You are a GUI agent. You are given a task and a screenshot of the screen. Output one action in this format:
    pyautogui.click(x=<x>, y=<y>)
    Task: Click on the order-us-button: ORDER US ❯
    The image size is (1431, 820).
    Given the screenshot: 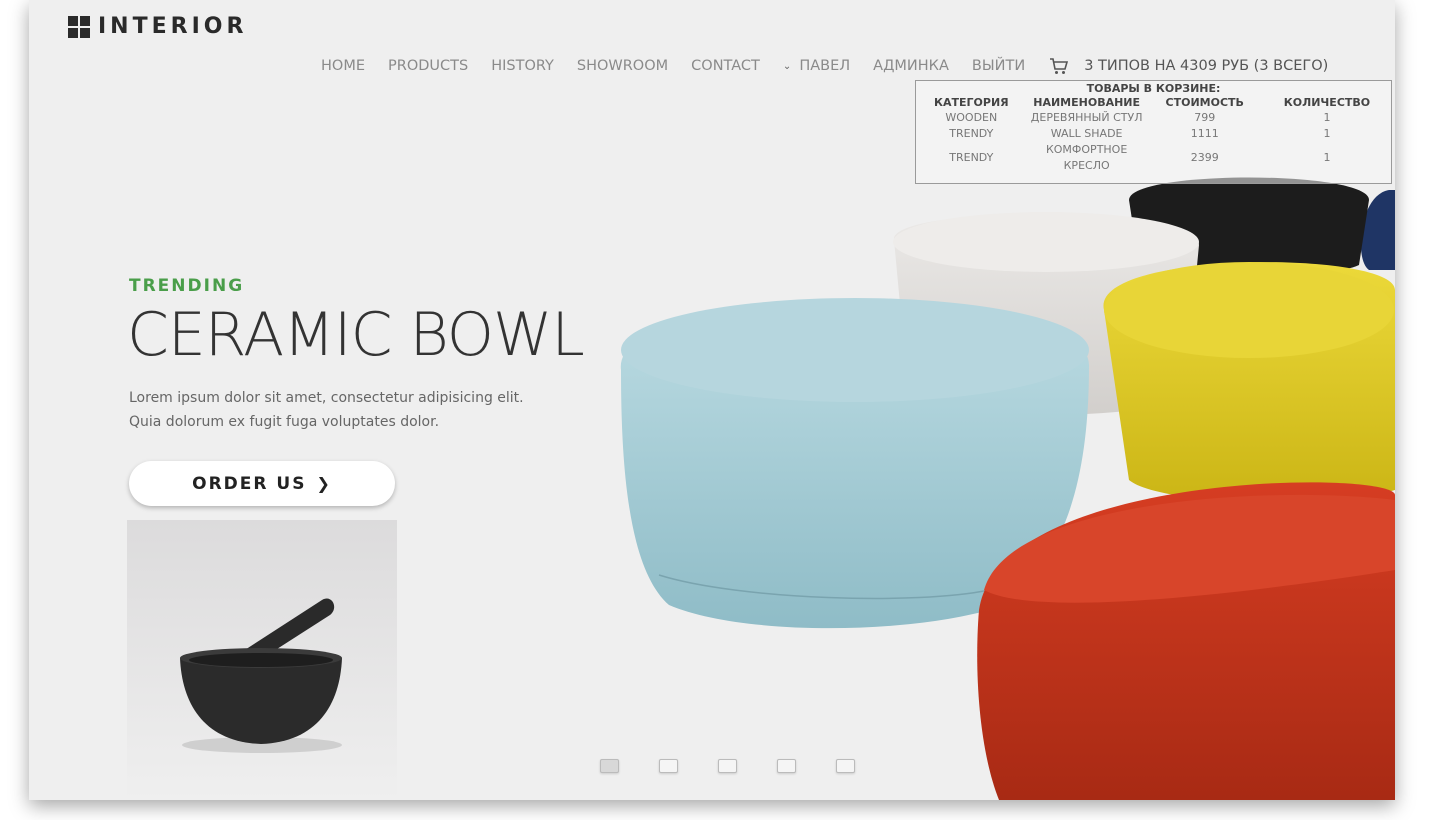 What is the action you would take?
    pyautogui.click(x=262, y=483)
    